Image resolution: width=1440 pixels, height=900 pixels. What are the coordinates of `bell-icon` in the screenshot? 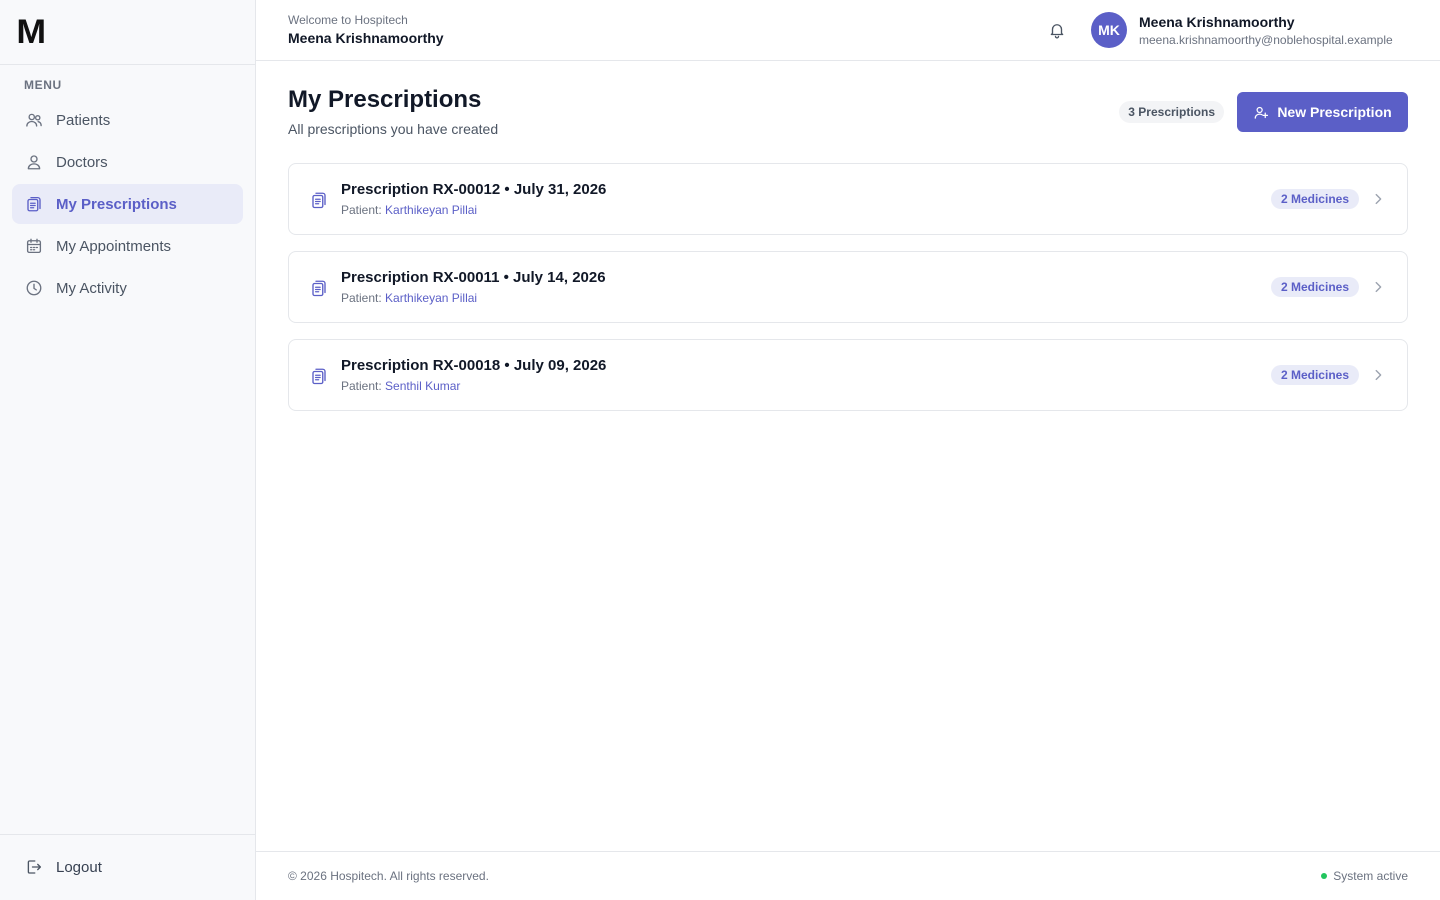 It's located at (1057, 30).